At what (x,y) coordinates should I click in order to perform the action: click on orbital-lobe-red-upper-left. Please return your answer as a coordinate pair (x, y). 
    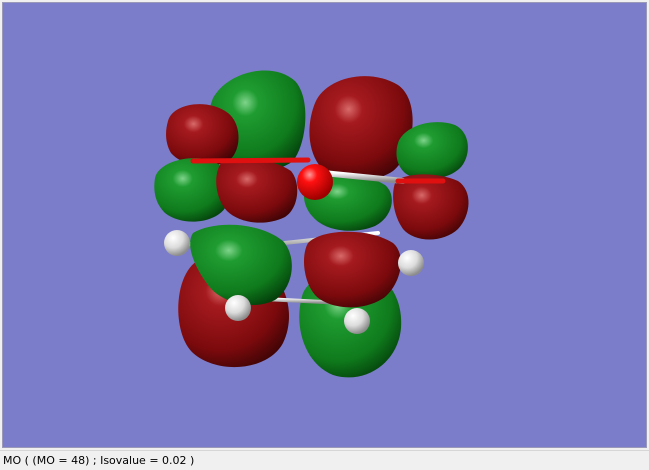
    Looking at the image, I should click on (202, 135).